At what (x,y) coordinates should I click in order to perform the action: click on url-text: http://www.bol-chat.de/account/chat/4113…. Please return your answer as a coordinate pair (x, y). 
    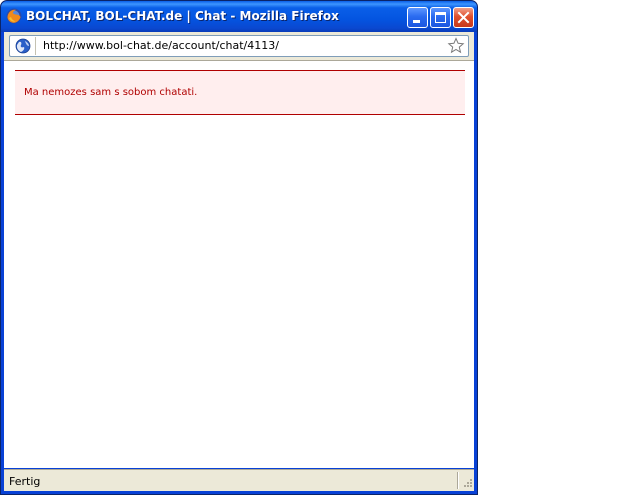
    Looking at the image, I should click on (161, 45).